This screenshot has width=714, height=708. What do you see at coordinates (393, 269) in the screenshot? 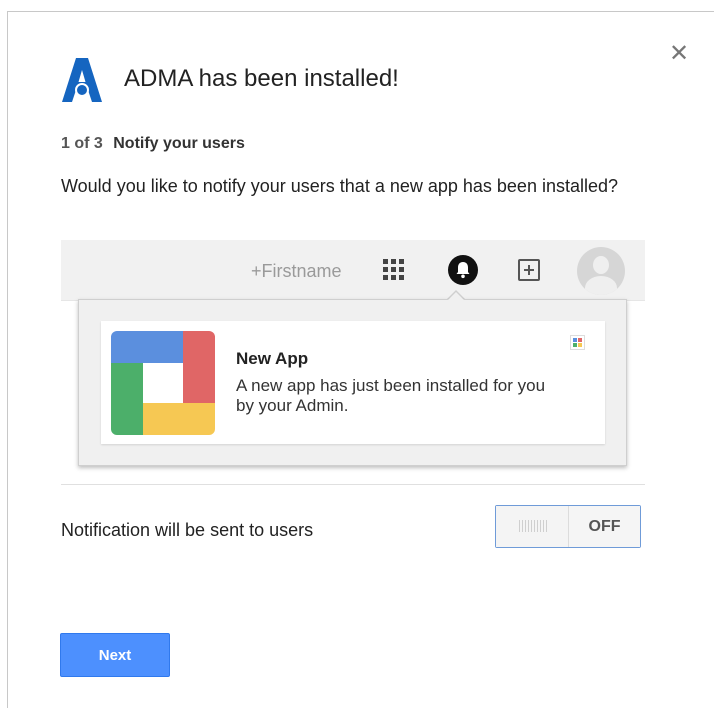
I see `apps-grid-icon` at bounding box center [393, 269].